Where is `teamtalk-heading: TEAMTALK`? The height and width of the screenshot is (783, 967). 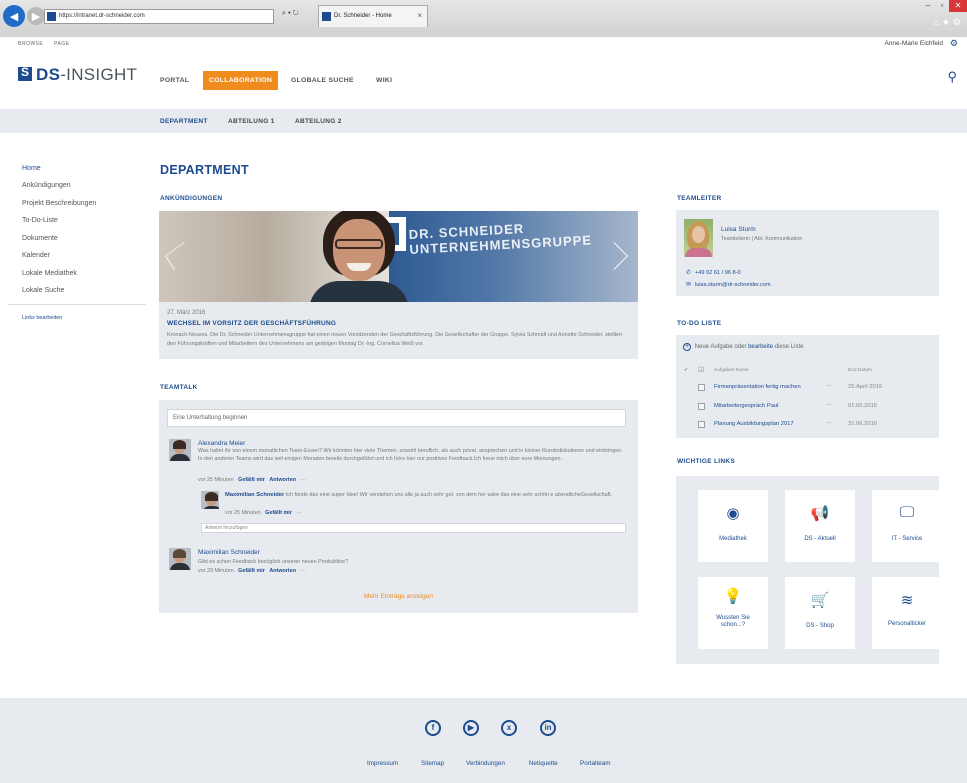 teamtalk-heading: TEAMTALK is located at coordinates (179, 387).